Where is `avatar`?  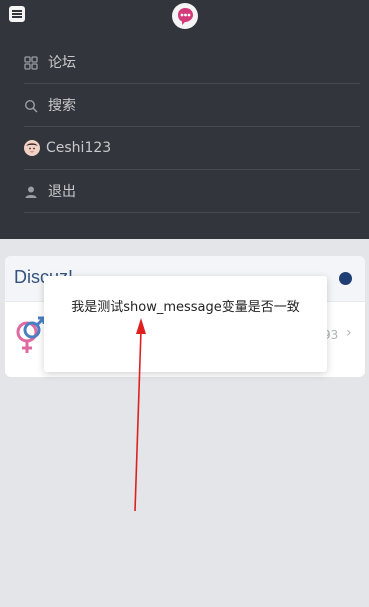 avatar is located at coordinates (32, 148).